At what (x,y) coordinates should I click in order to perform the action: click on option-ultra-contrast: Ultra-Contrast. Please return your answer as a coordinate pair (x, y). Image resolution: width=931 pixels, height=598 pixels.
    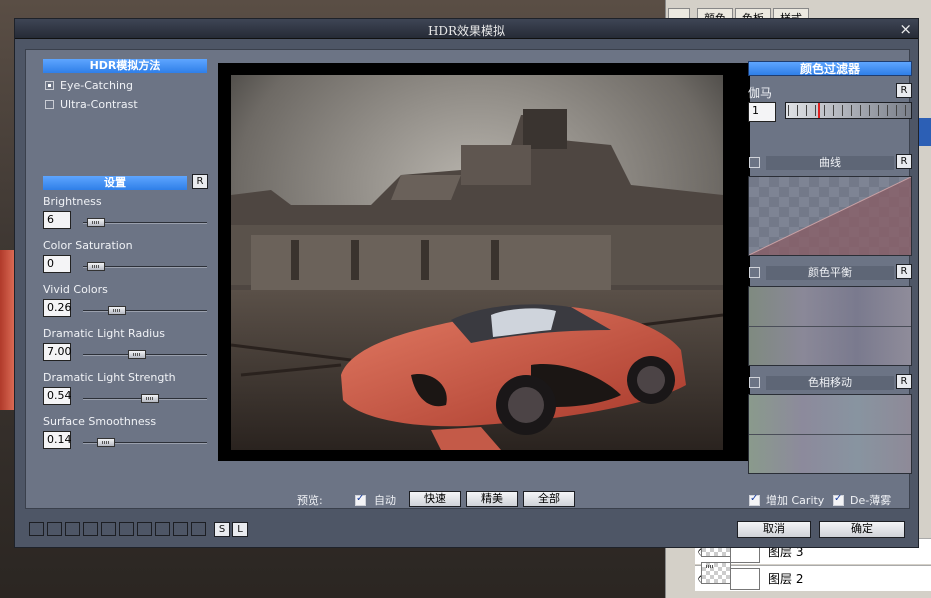
    Looking at the image, I should click on (91, 104).